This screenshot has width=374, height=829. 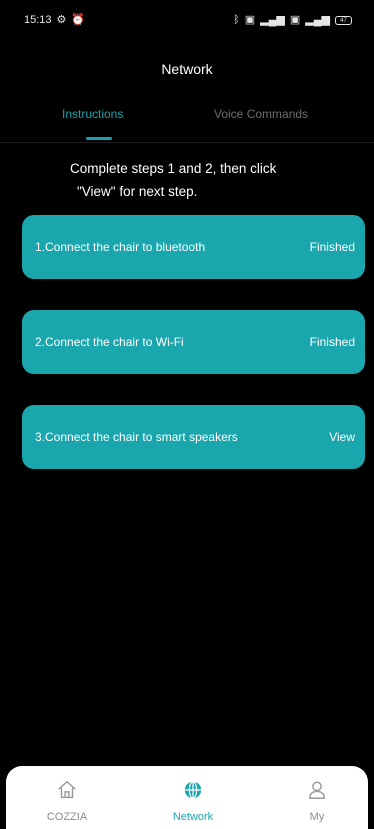 What do you see at coordinates (317, 817) in the screenshot?
I see `nav-label: My` at bounding box center [317, 817].